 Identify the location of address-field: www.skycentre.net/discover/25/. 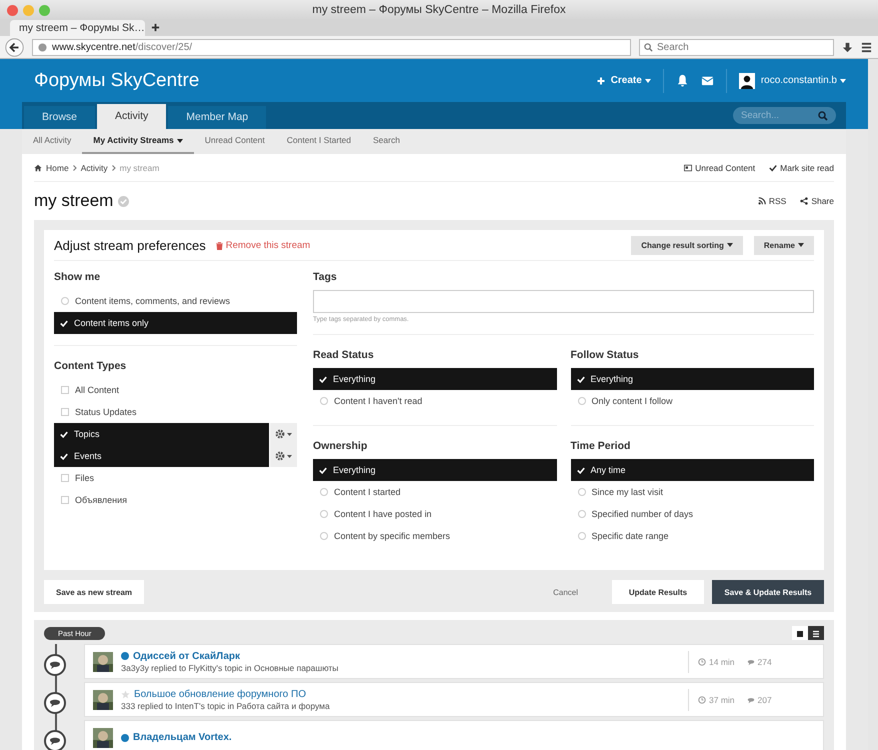
(331, 47).